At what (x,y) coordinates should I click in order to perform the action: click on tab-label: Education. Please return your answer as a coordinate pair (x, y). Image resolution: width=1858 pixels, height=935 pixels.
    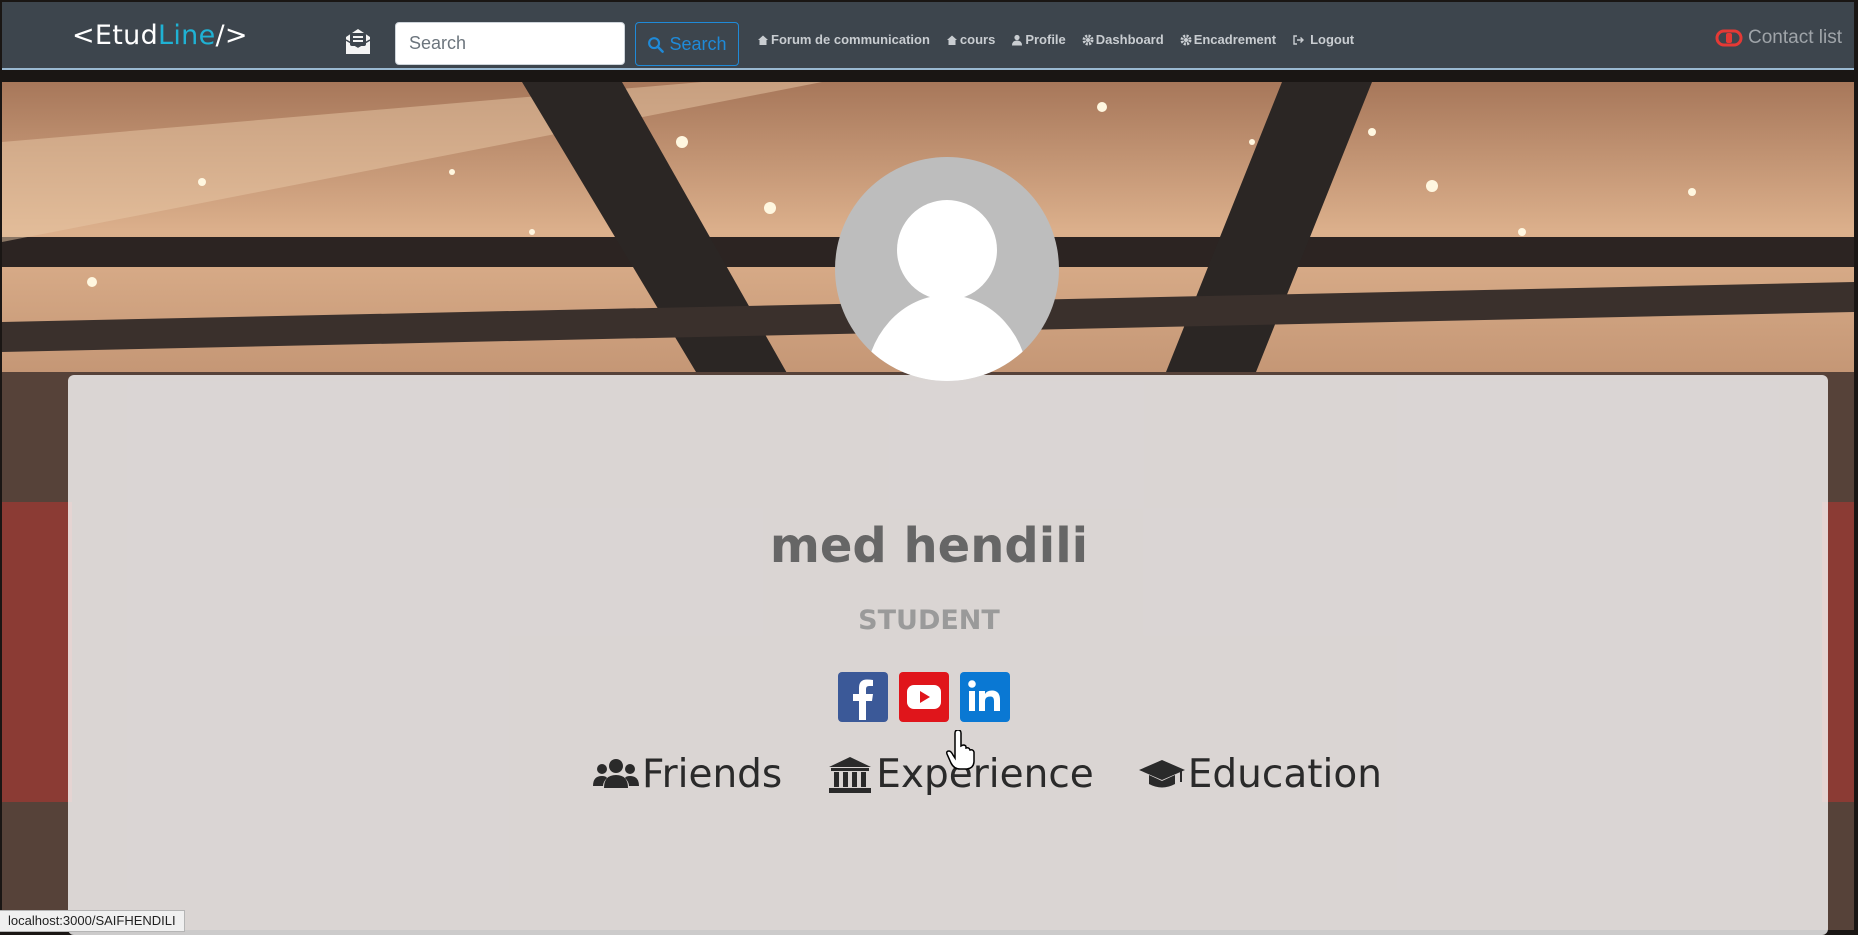
    Looking at the image, I should click on (1284, 774).